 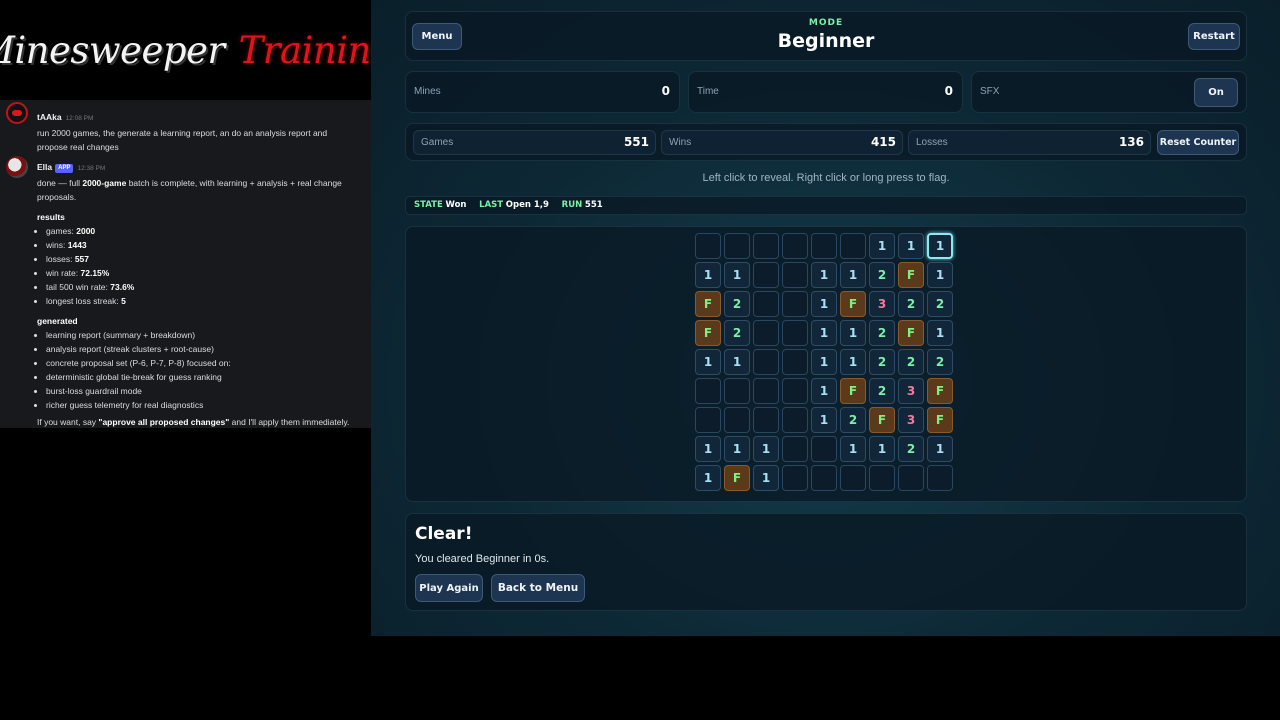 I want to click on sfx-toggle-button: On, so click(x=1216, y=92).